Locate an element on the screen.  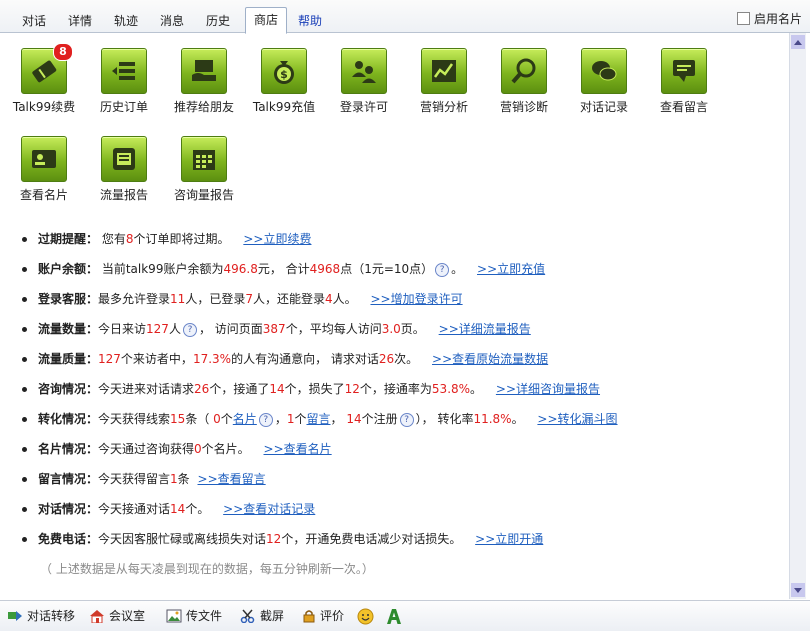
info-title: 对话情况： is located at coordinates (68, 509).